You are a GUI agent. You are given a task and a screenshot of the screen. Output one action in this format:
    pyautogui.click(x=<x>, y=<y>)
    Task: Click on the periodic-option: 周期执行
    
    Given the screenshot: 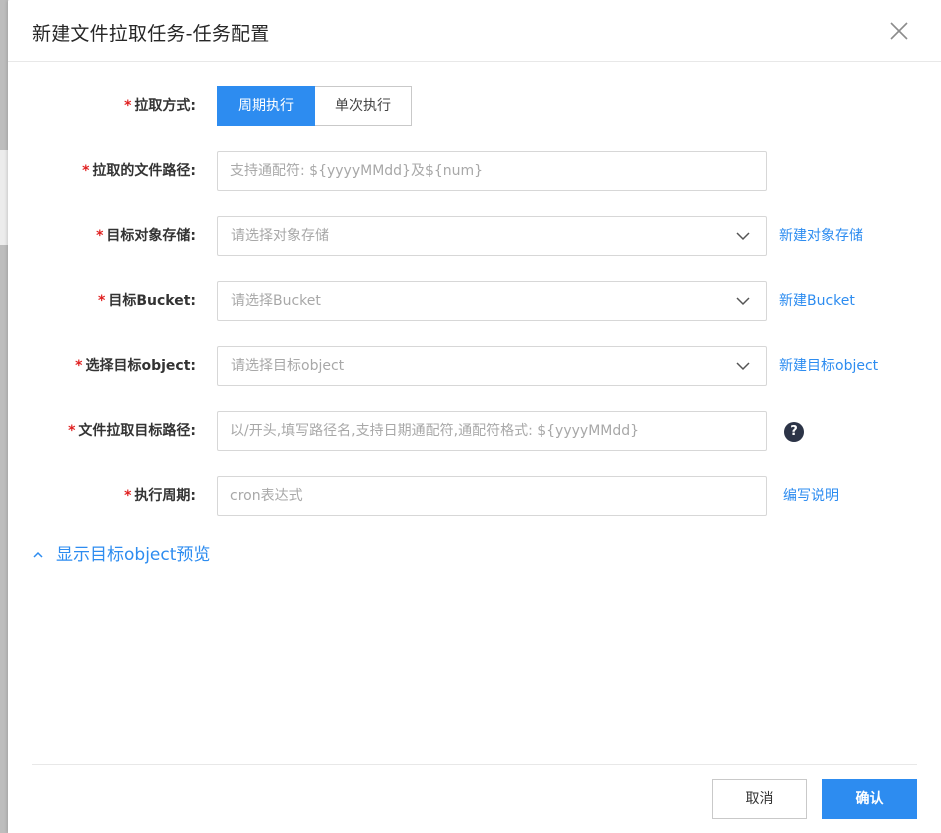 What is the action you would take?
    pyautogui.click(x=266, y=106)
    